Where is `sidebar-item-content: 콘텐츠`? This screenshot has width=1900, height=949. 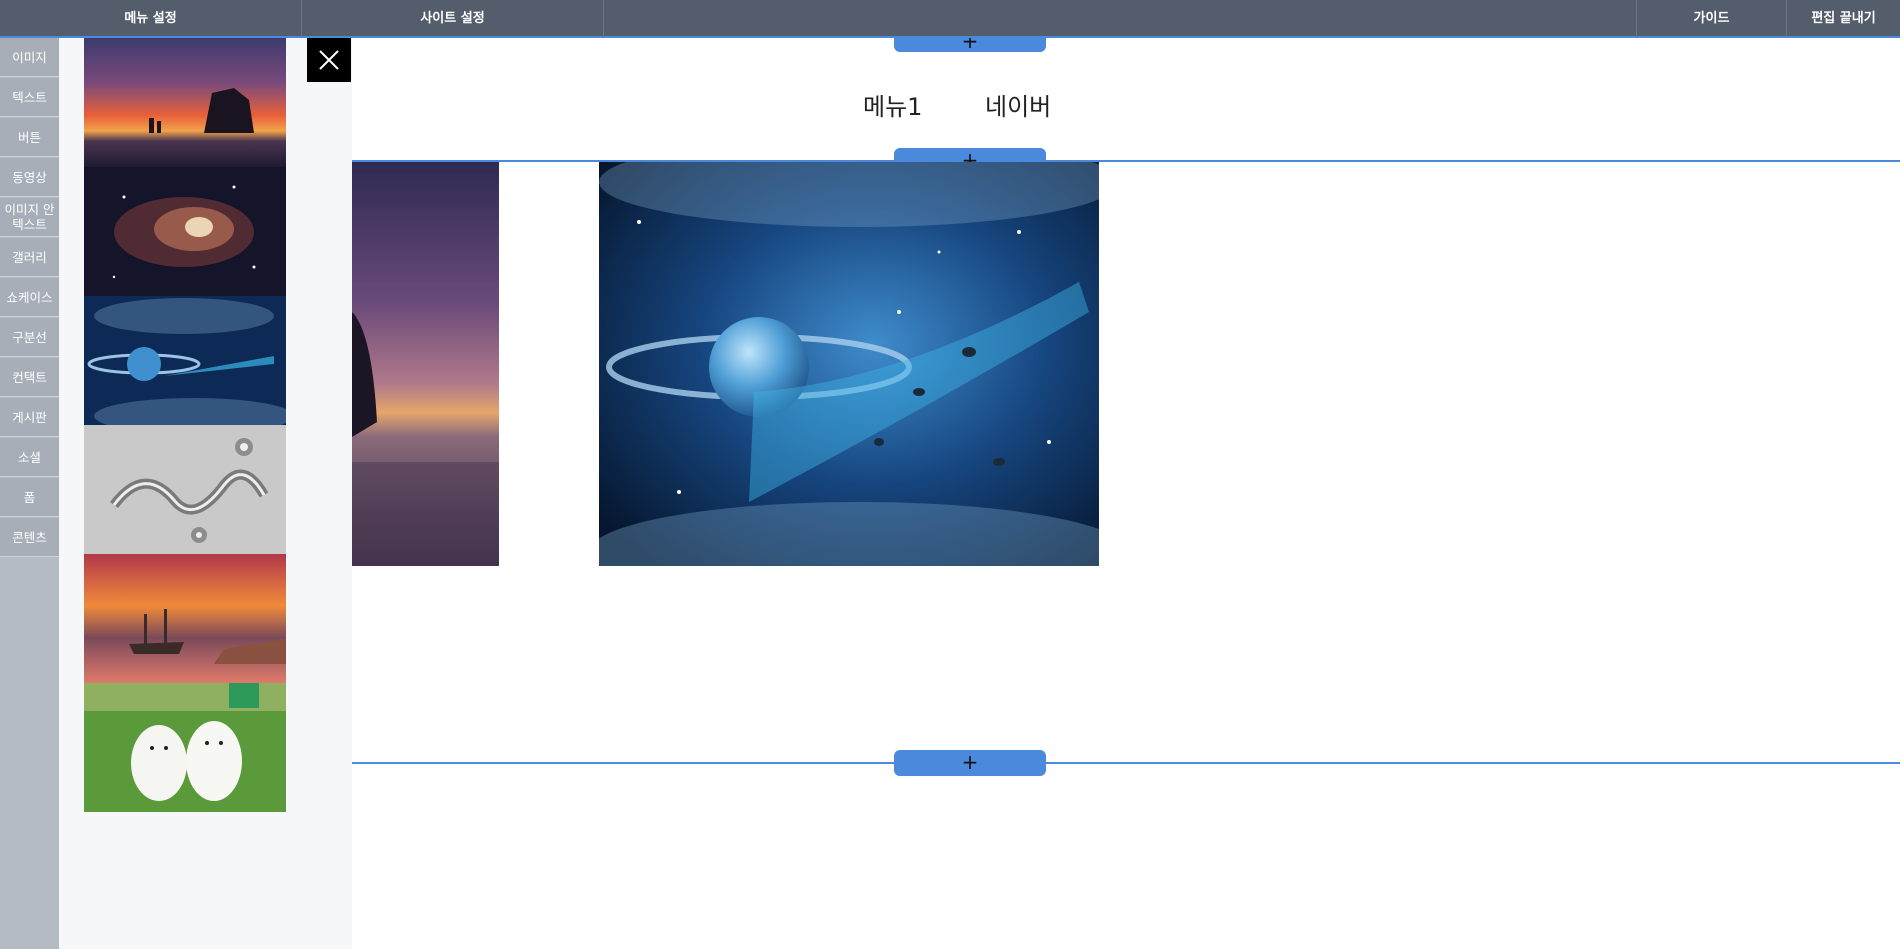 sidebar-item-content: 콘텐츠 is located at coordinates (29, 537).